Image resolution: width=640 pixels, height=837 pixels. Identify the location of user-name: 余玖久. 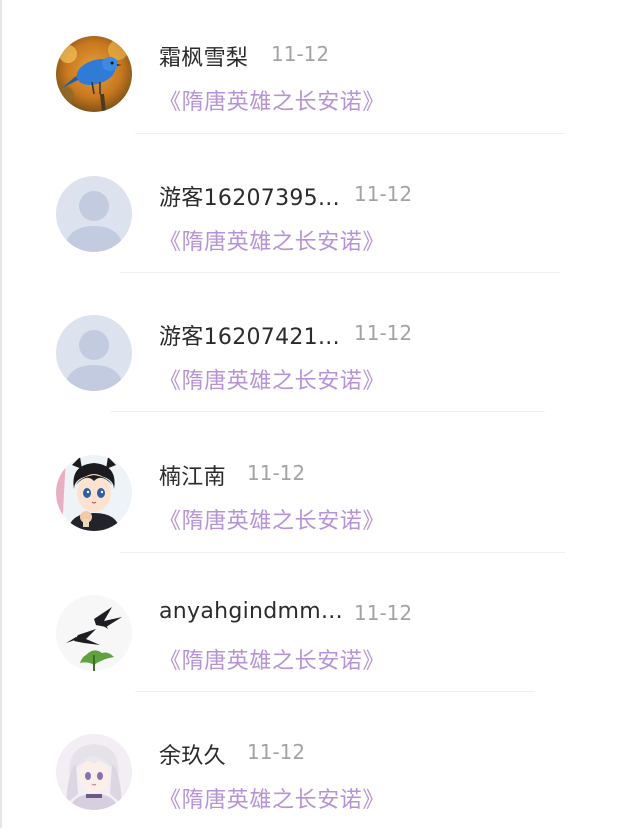
(192, 754).